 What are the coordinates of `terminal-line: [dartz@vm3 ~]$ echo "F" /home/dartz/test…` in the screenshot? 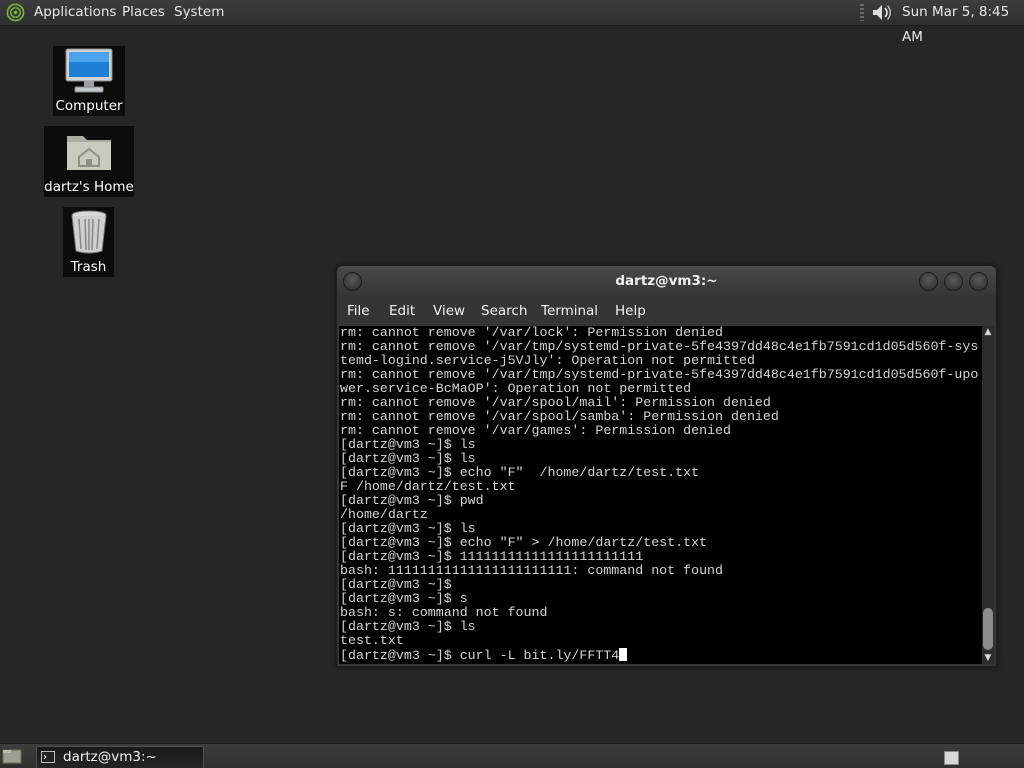 It's located at (659, 473).